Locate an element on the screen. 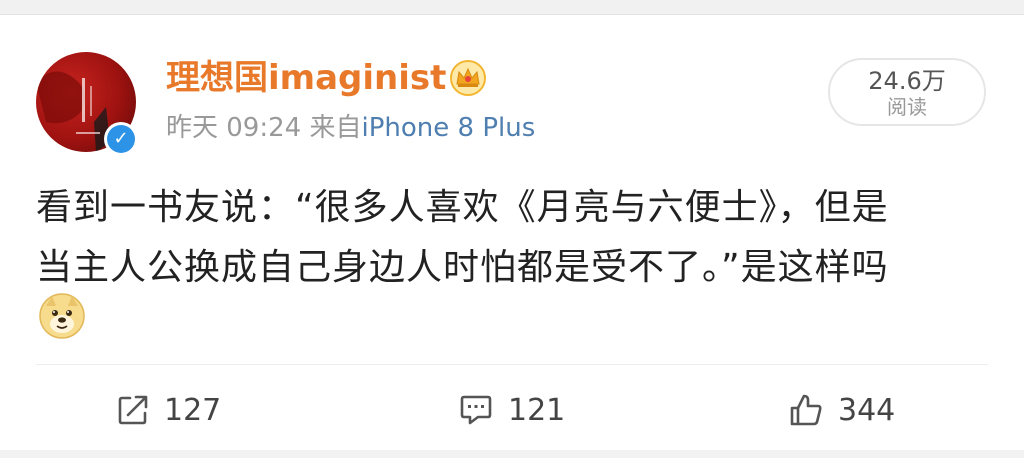 The height and width of the screenshot is (458, 1024). comment-button: 121 is located at coordinates (511, 410).